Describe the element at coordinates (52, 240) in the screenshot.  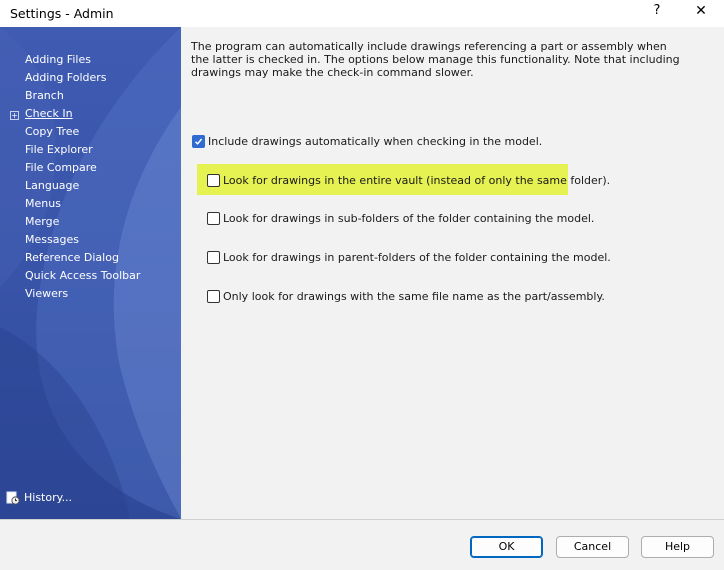
I see `sidebar-item-messages: Messages` at that location.